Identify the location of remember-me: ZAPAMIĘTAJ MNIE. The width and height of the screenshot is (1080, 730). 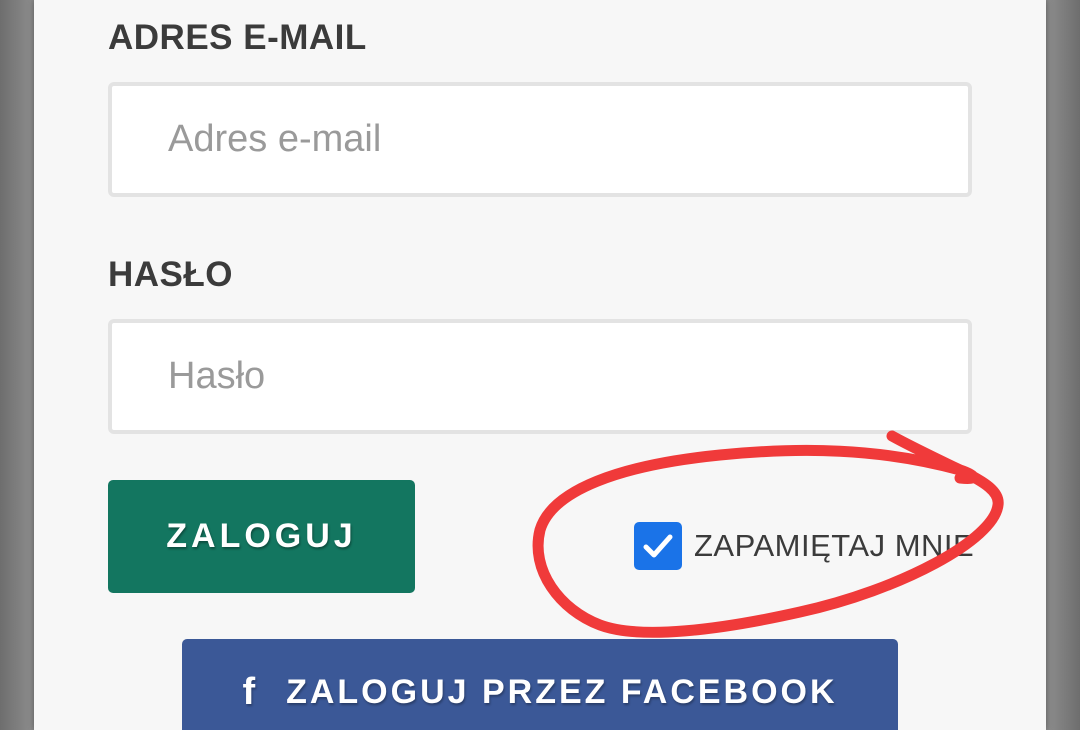
(804, 546).